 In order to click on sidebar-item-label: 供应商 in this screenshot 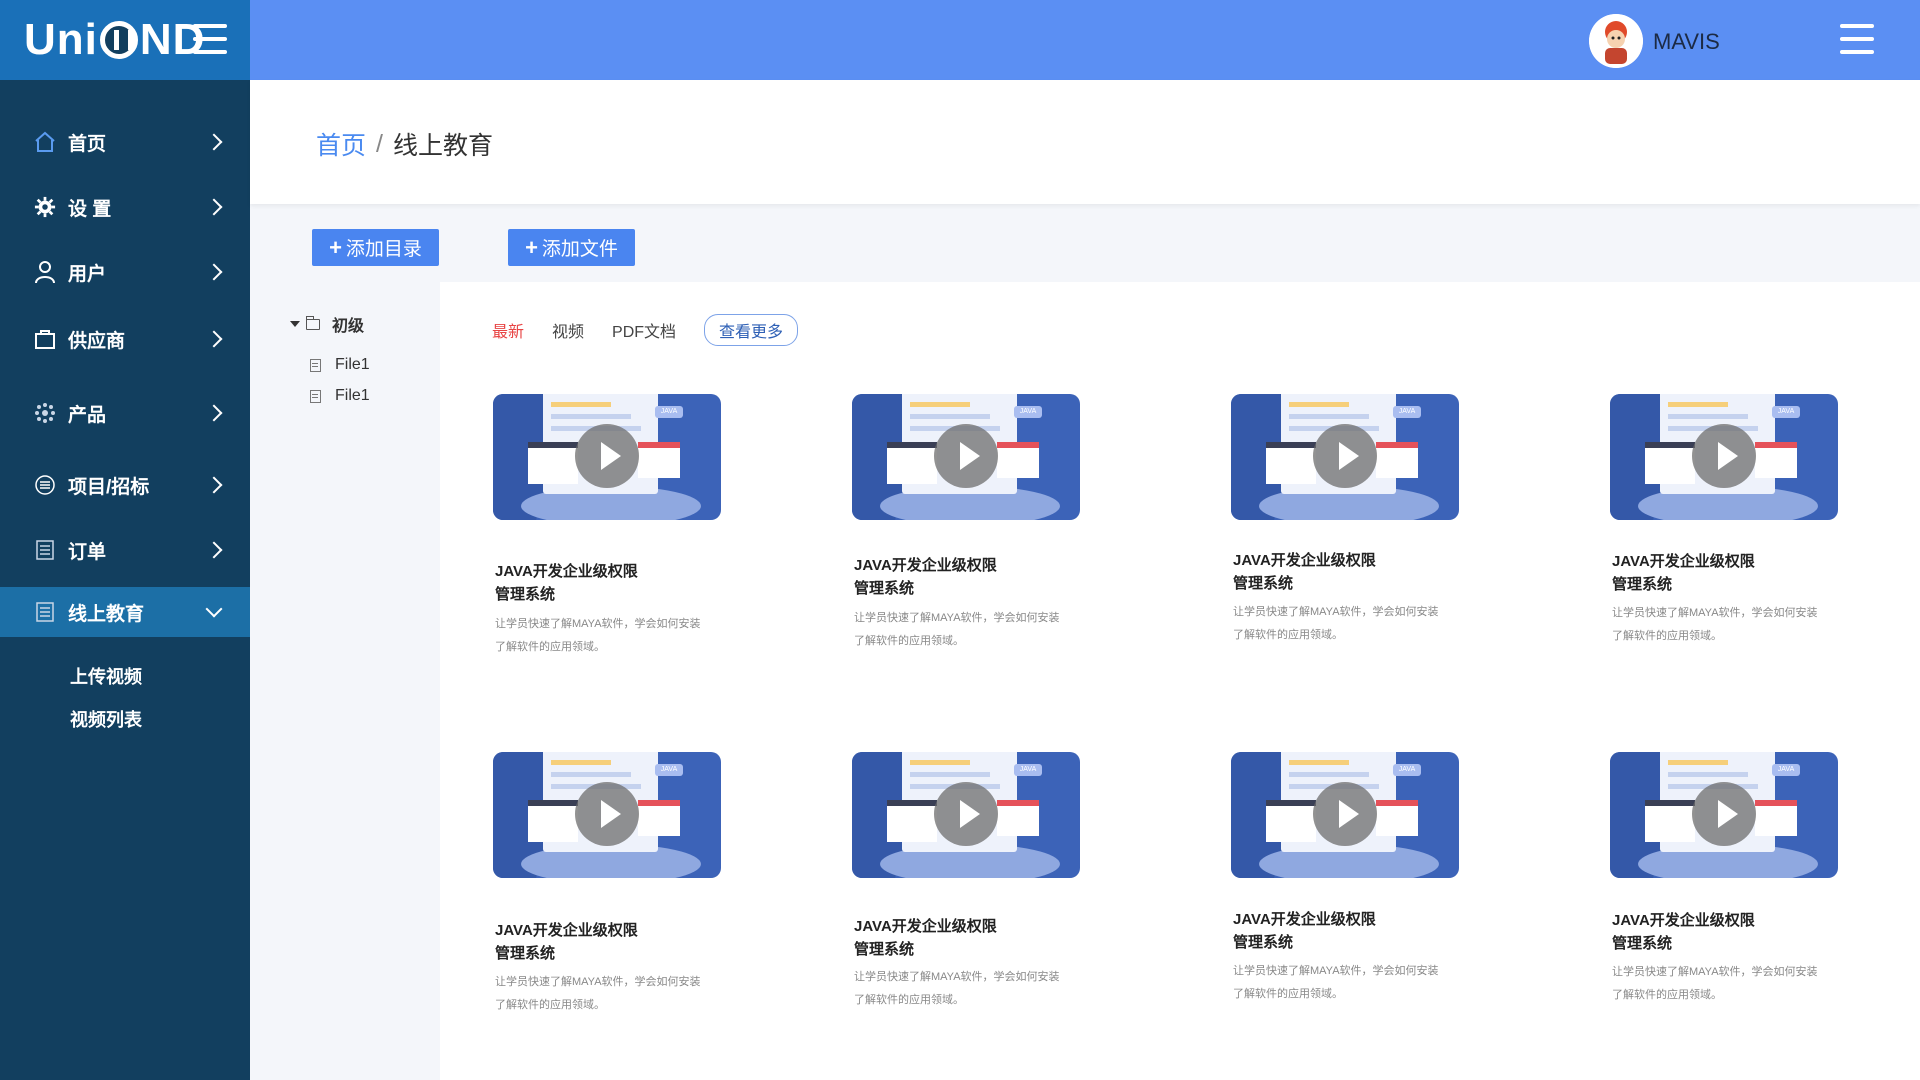, I will do `click(97, 341)`.